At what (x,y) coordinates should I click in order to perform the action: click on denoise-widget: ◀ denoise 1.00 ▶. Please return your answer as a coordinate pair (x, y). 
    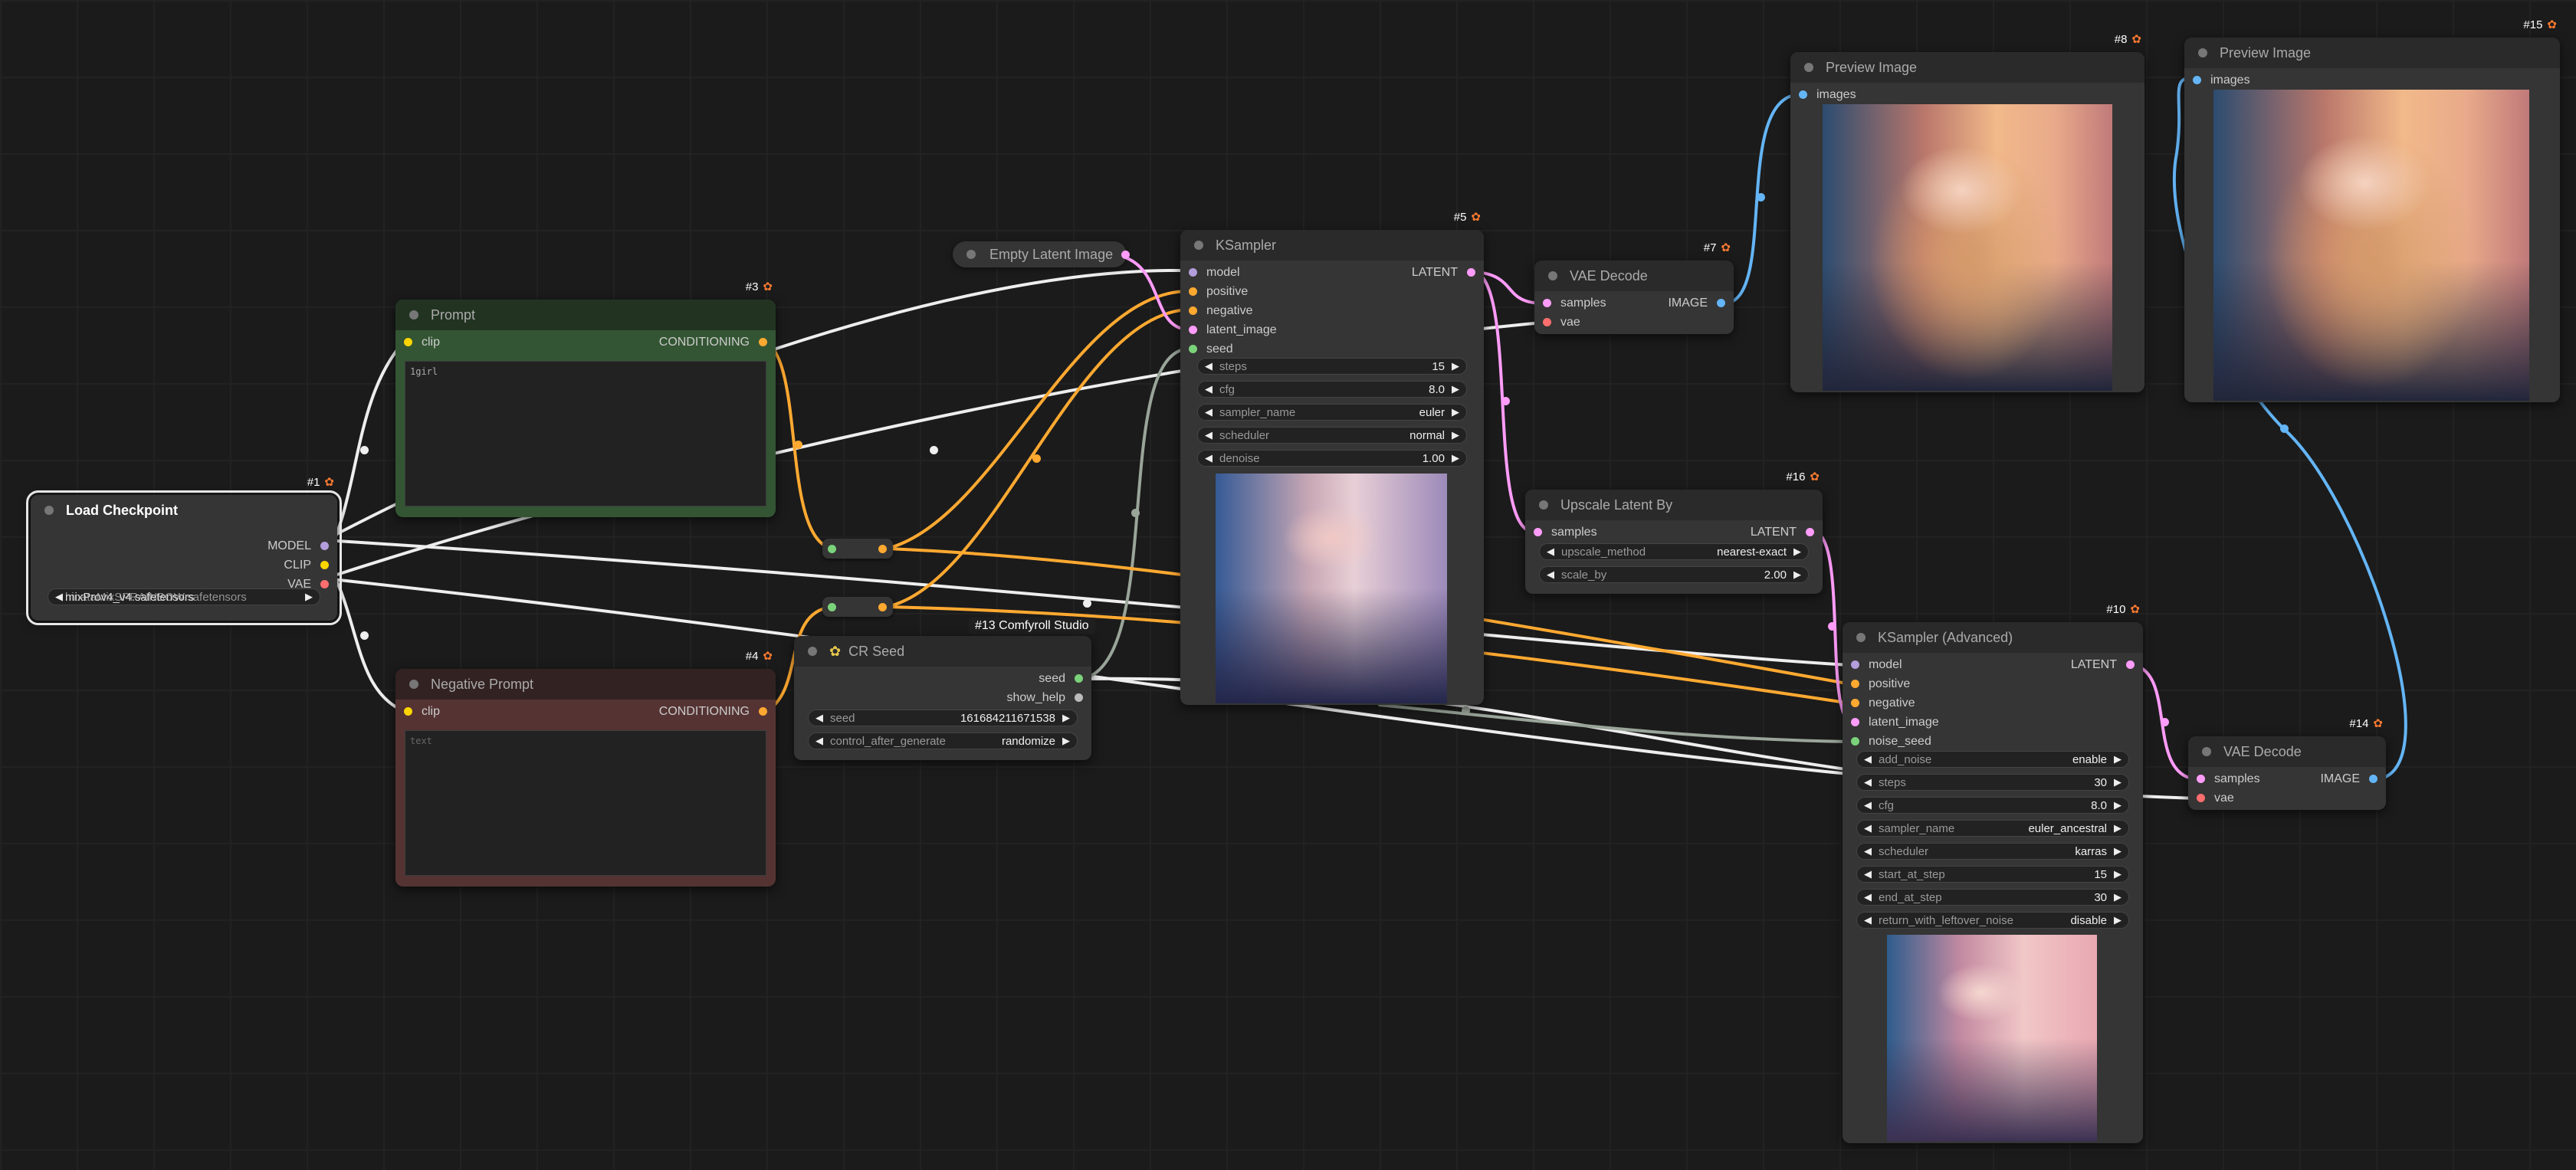
    Looking at the image, I should click on (1332, 458).